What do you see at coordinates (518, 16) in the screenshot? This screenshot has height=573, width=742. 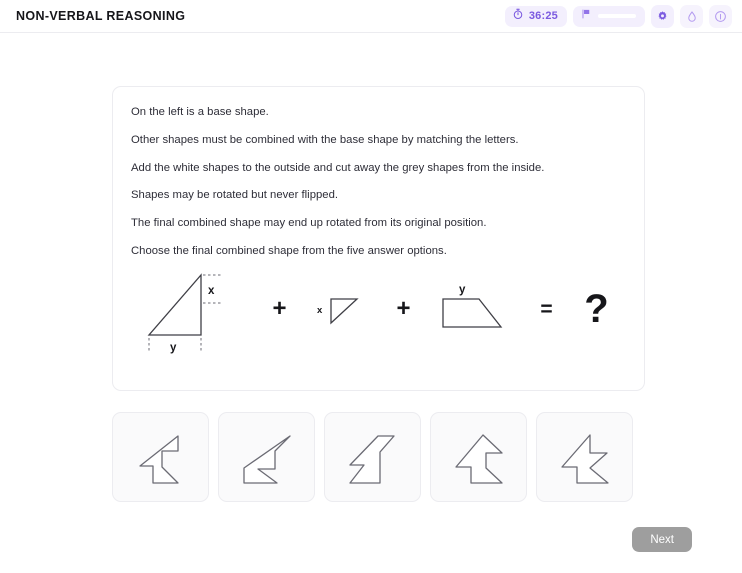 I see `stopwatch-icon` at bounding box center [518, 16].